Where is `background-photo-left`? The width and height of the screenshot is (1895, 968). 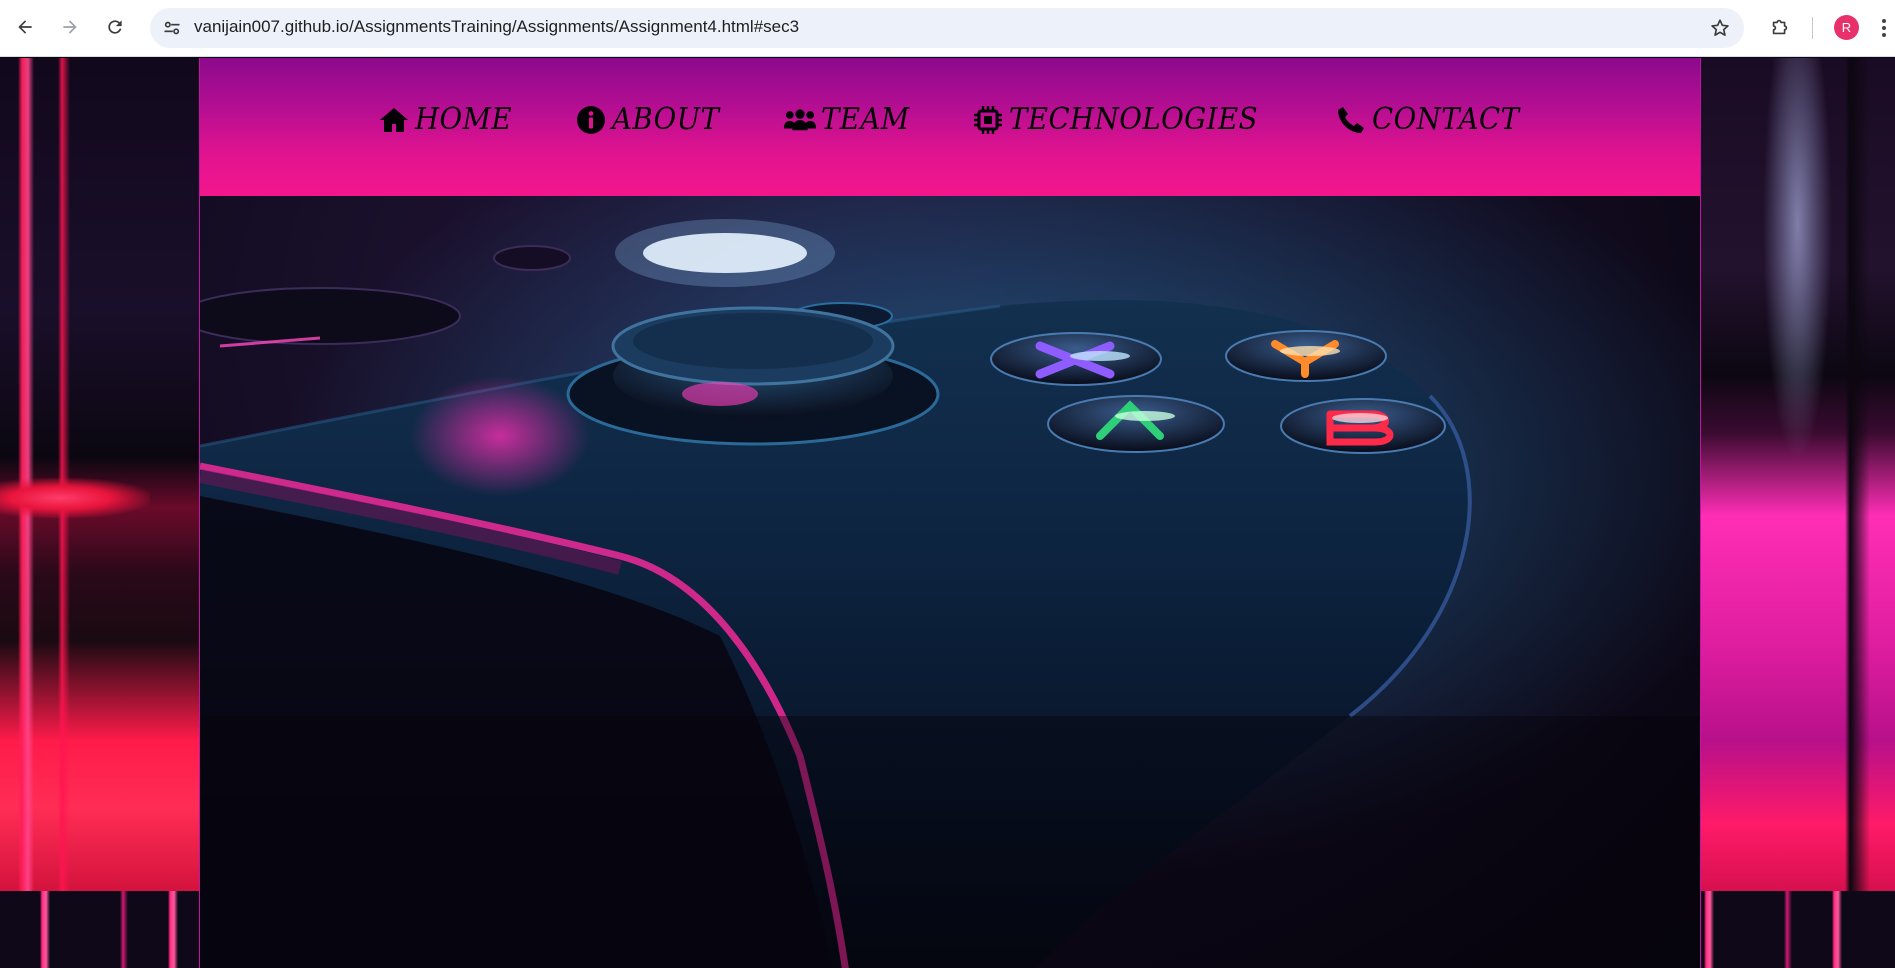
background-photo-left is located at coordinates (100, 474).